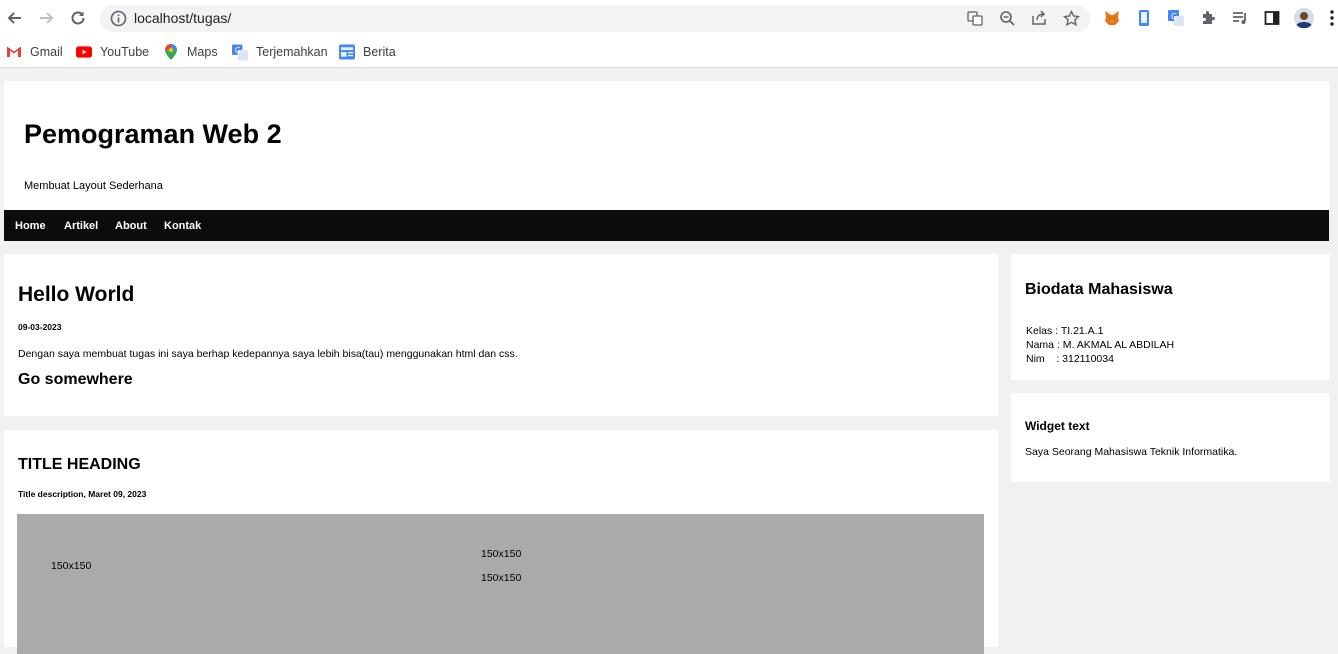 The image size is (1338, 654). What do you see at coordinates (666, 225) in the screenshot?
I see `site-nav: Home Artikel About Kontak` at bounding box center [666, 225].